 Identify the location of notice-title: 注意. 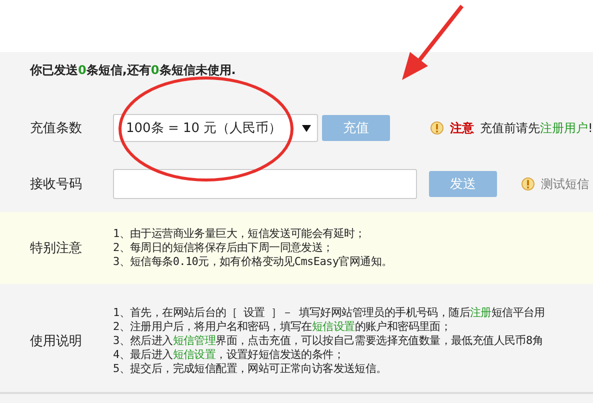
(462, 128).